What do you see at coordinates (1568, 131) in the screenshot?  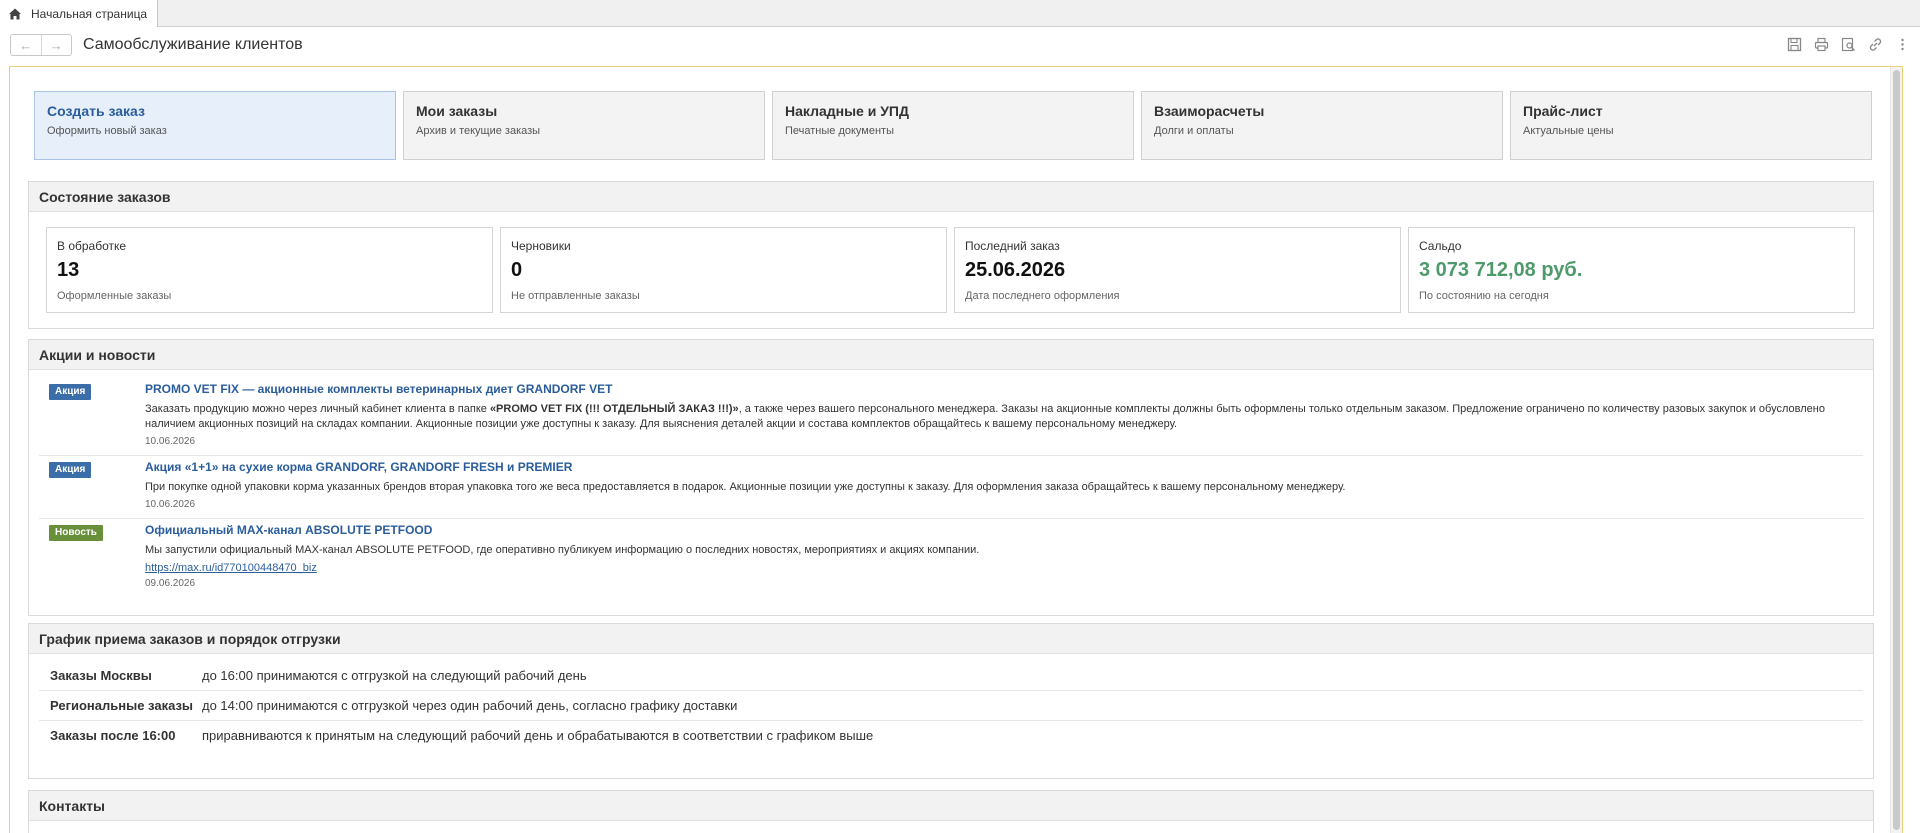 I see `card-subtitle: Актуальные цены` at bounding box center [1568, 131].